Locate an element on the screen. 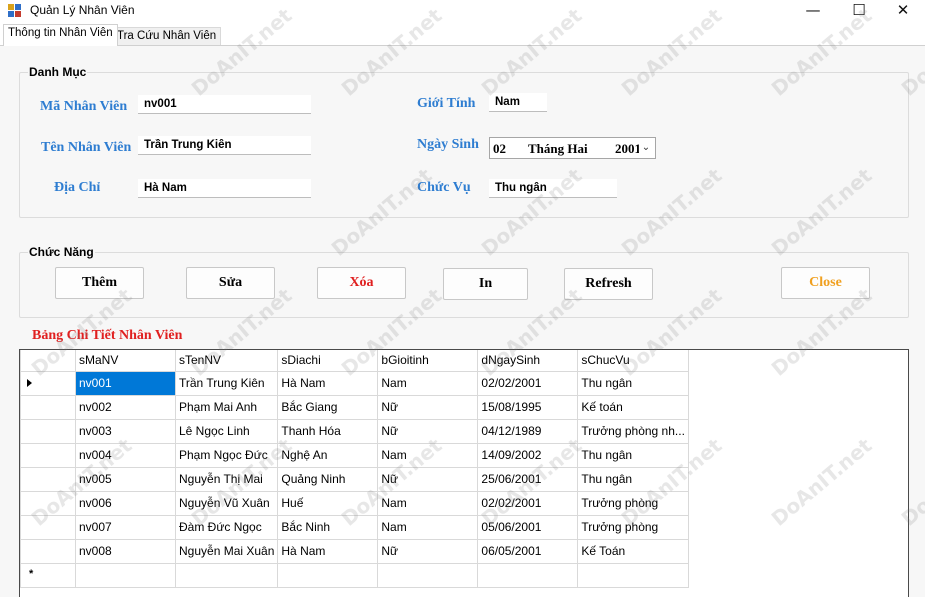  table-cell: Đàm Đức Ngọc is located at coordinates (226, 527).